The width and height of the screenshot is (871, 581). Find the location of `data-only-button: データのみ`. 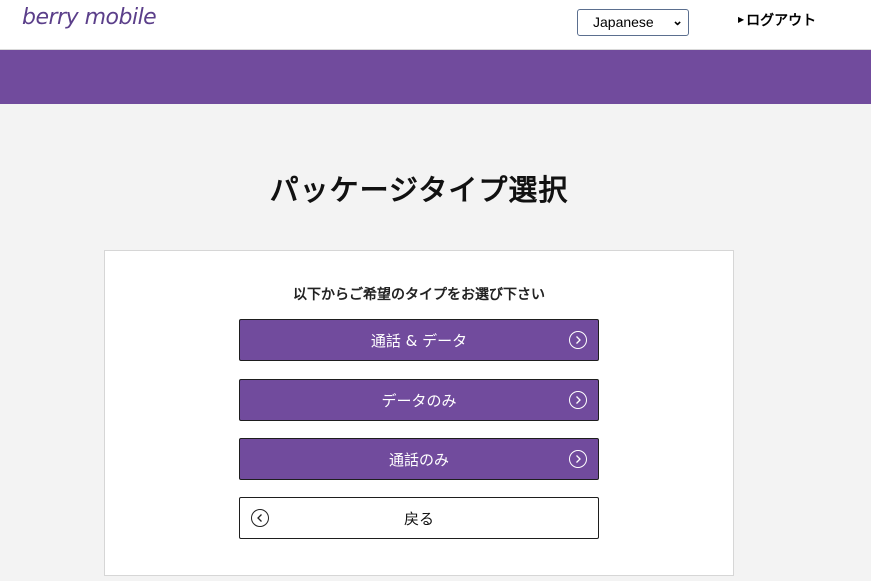

data-only-button: データのみ is located at coordinates (419, 400).